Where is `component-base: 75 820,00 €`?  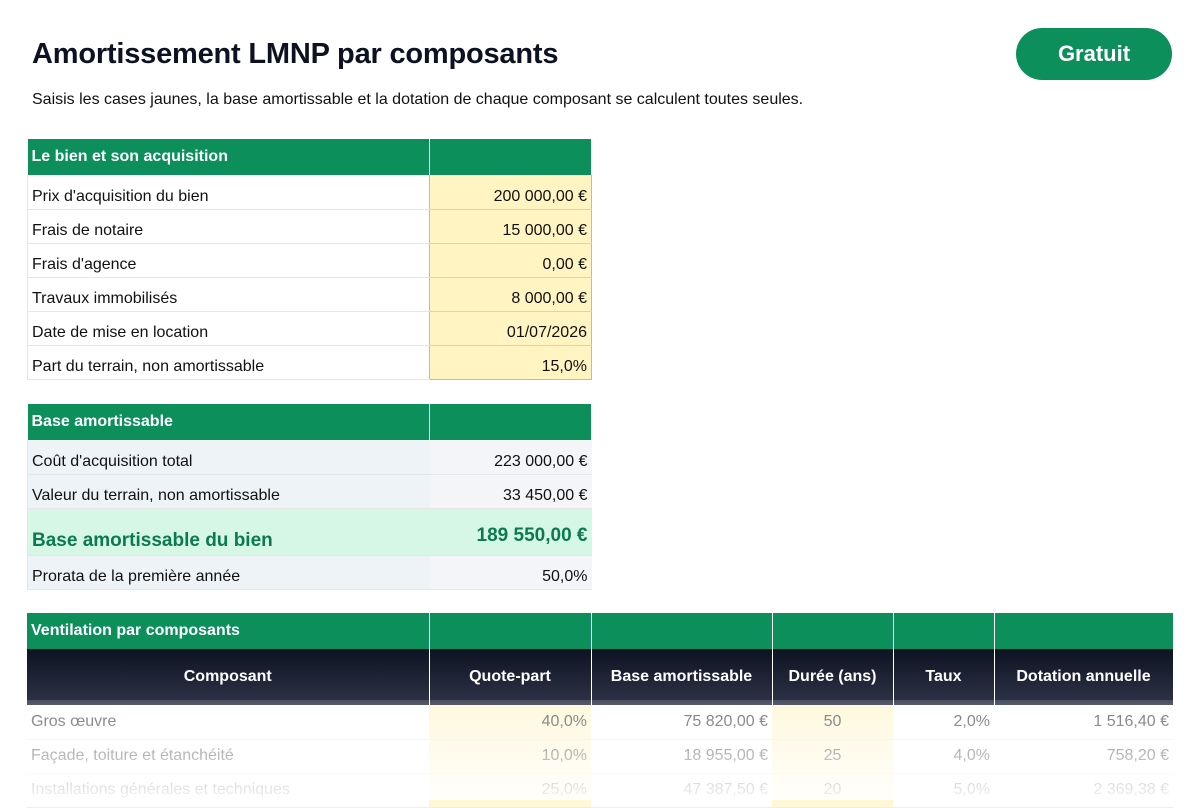
component-base: 75 820,00 € is located at coordinates (681, 722).